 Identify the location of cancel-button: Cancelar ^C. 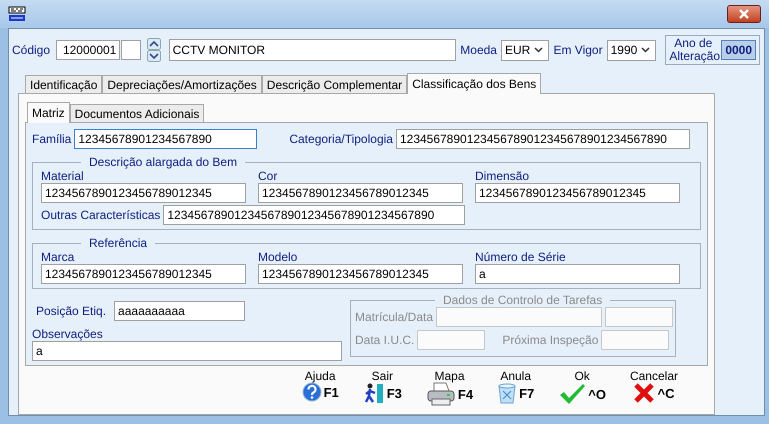
(654, 388).